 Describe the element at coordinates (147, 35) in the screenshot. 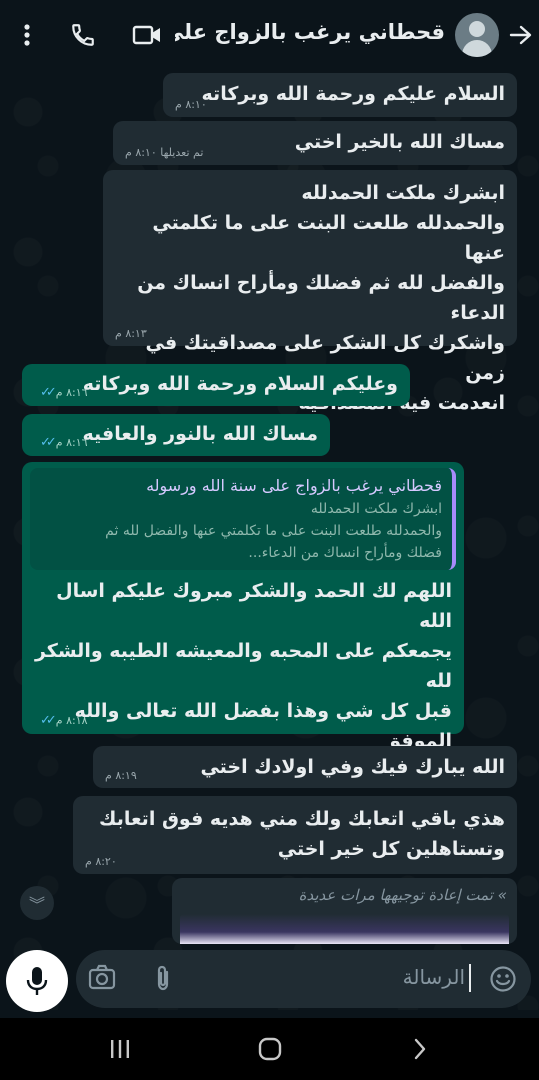

I see `video-call-icon` at that location.